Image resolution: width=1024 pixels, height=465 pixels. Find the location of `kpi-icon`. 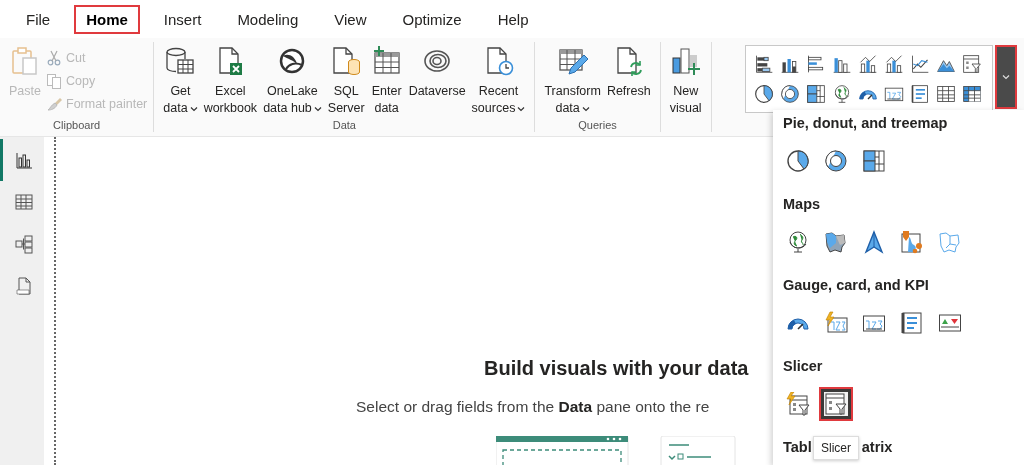

kpi-icon is located at coordinates (950, 323).